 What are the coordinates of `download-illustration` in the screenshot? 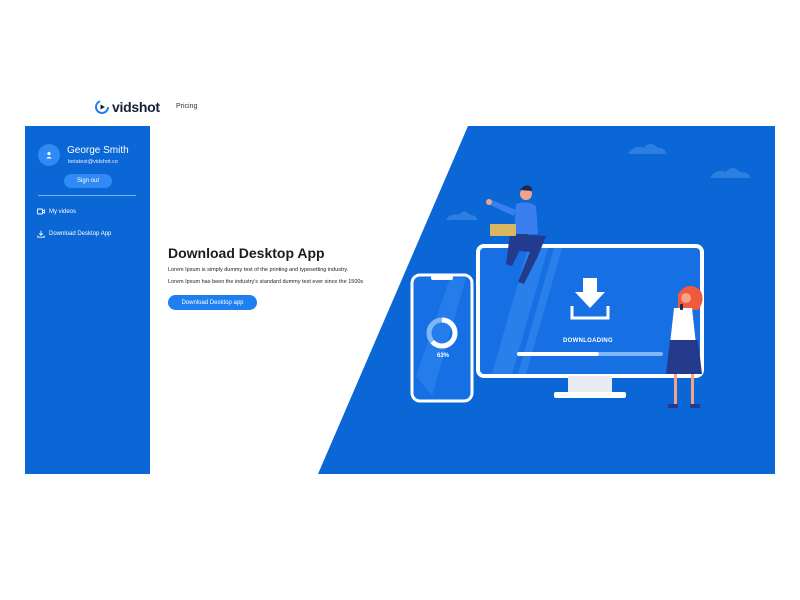 It's located at (557, 296).